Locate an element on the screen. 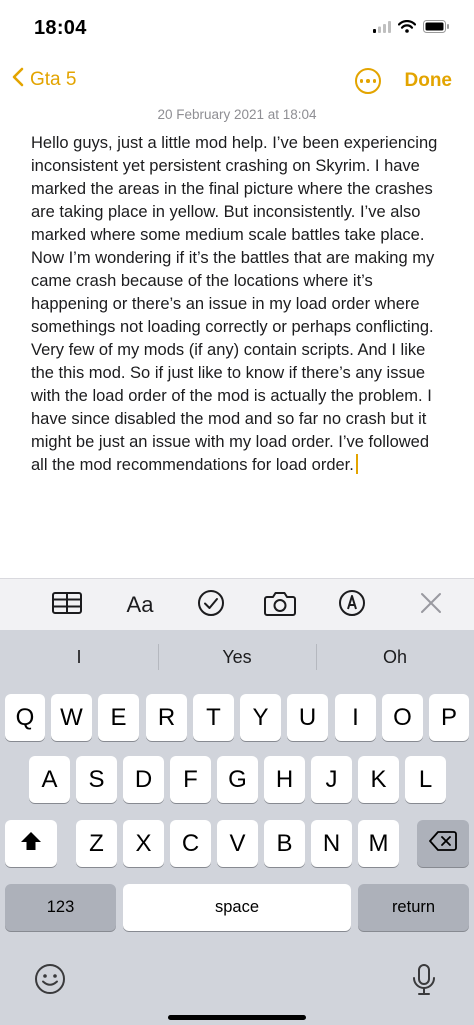 This screenshot has height=1025, width=474. checklist-icon is located at coordinates (211, 605).